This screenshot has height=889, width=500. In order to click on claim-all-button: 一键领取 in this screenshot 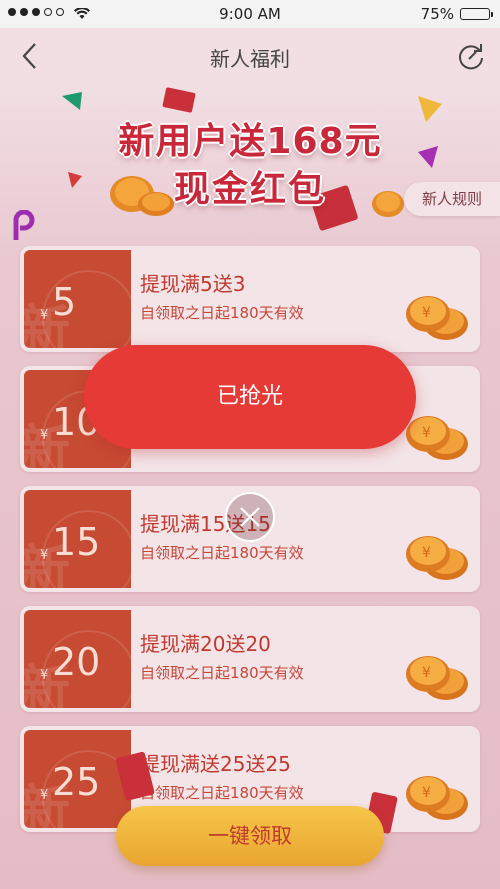, I will do `click(250, 836)`.